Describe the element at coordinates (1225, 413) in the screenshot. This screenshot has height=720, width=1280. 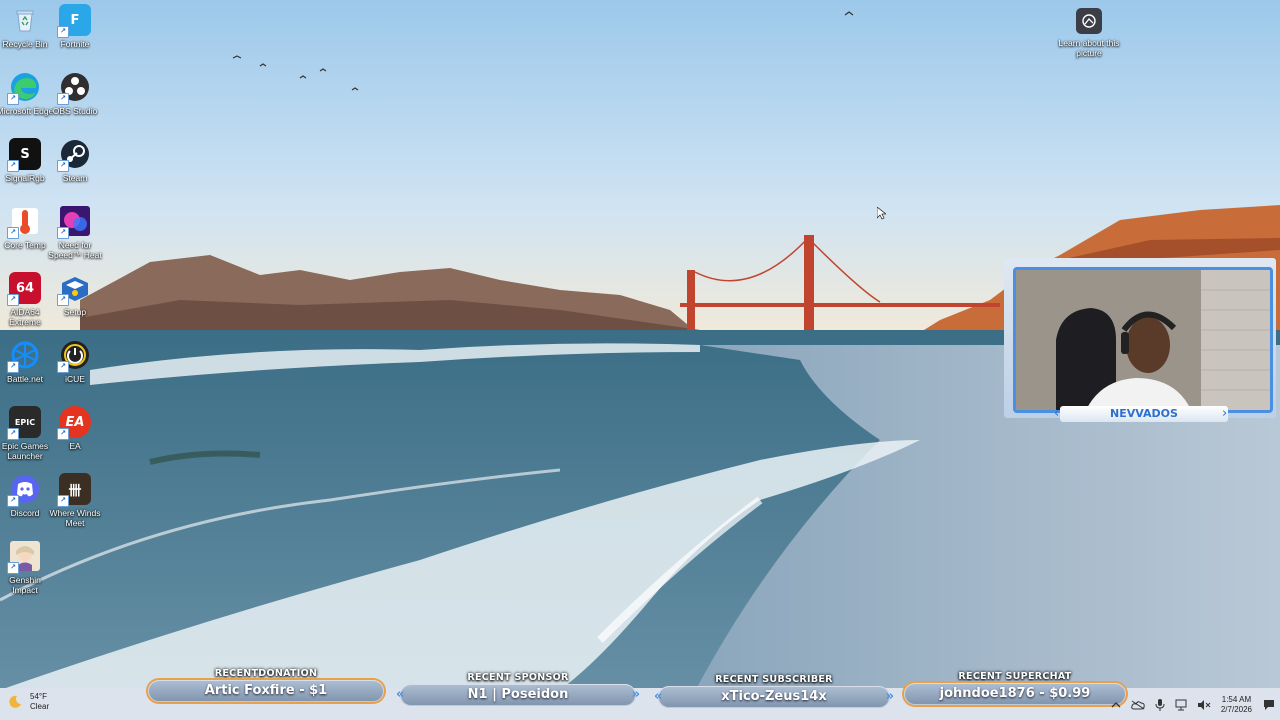
I see `chevron-right-icon: ›` at that location.